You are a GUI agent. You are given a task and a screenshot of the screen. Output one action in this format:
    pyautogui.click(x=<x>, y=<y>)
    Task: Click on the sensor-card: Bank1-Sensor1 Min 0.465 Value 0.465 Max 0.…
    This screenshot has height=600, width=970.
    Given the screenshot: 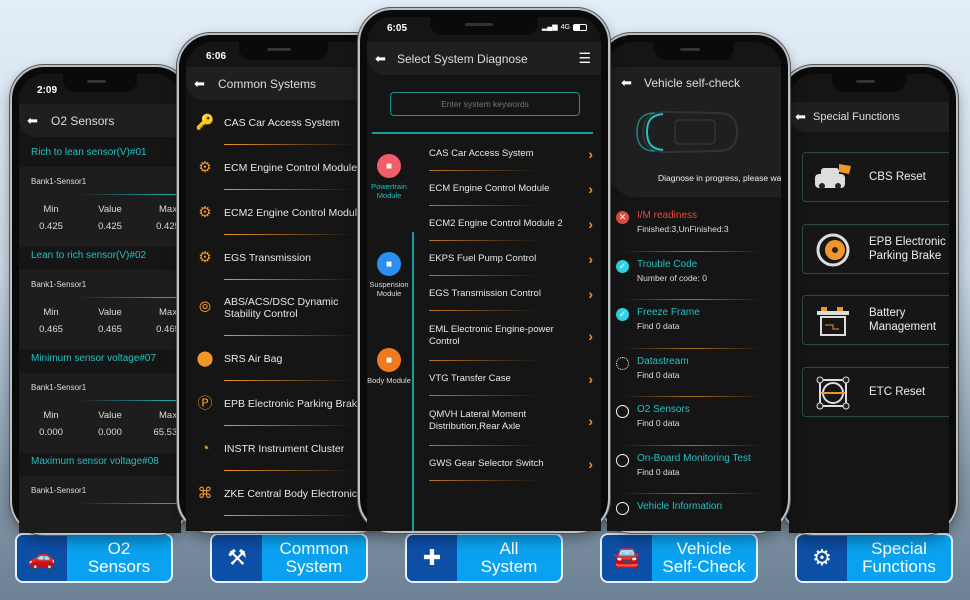 What is the action you would take?
    pyautogui.click(x=100, y=310)
    